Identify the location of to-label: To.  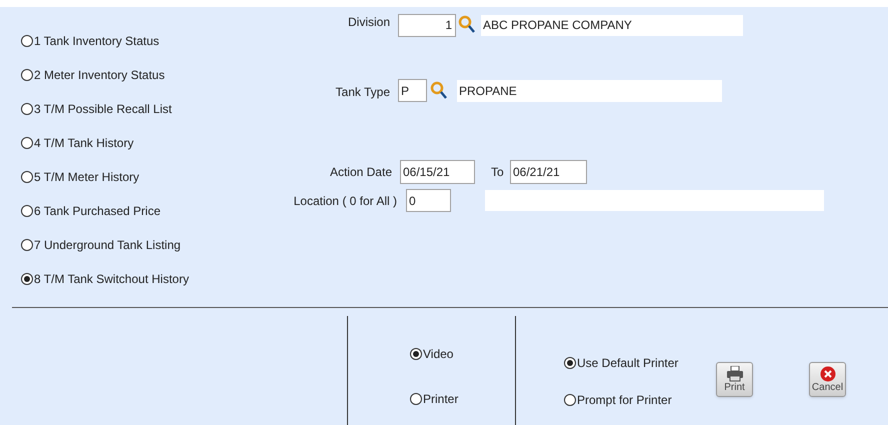
(498, 172).